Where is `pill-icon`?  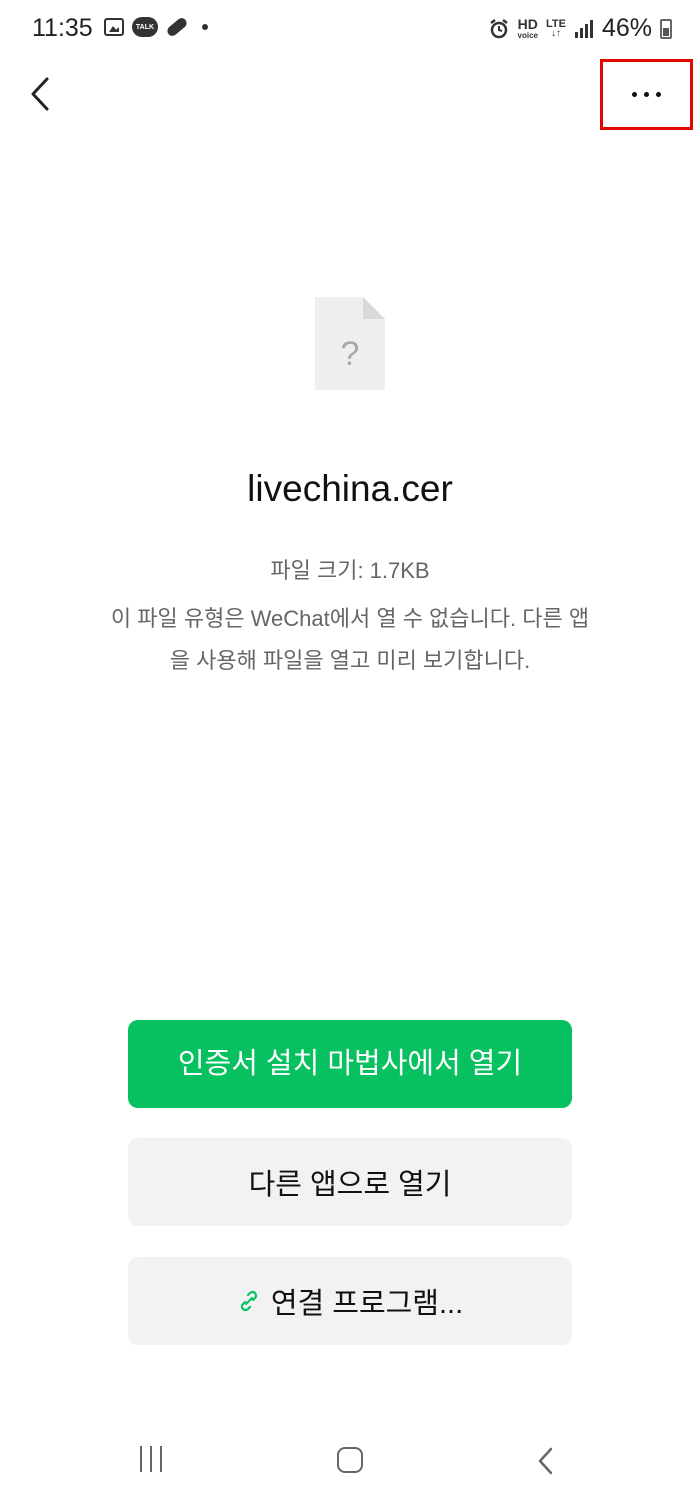 pill-icon is located at coordinates (177, 27).